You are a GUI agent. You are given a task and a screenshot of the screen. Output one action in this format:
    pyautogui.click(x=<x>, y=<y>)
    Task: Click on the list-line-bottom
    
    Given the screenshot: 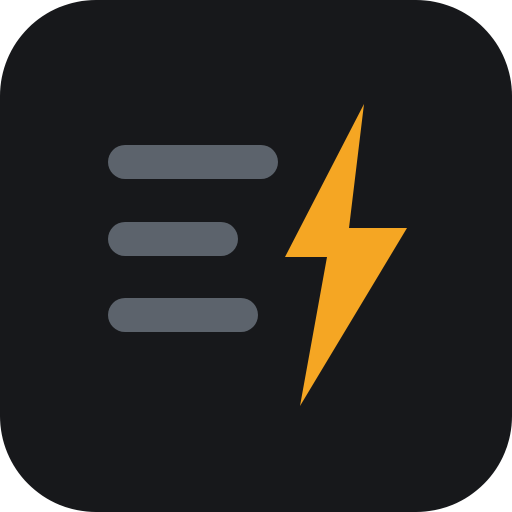 What is the action you would take?
    pyautogui.click(x=183, y=315)
    